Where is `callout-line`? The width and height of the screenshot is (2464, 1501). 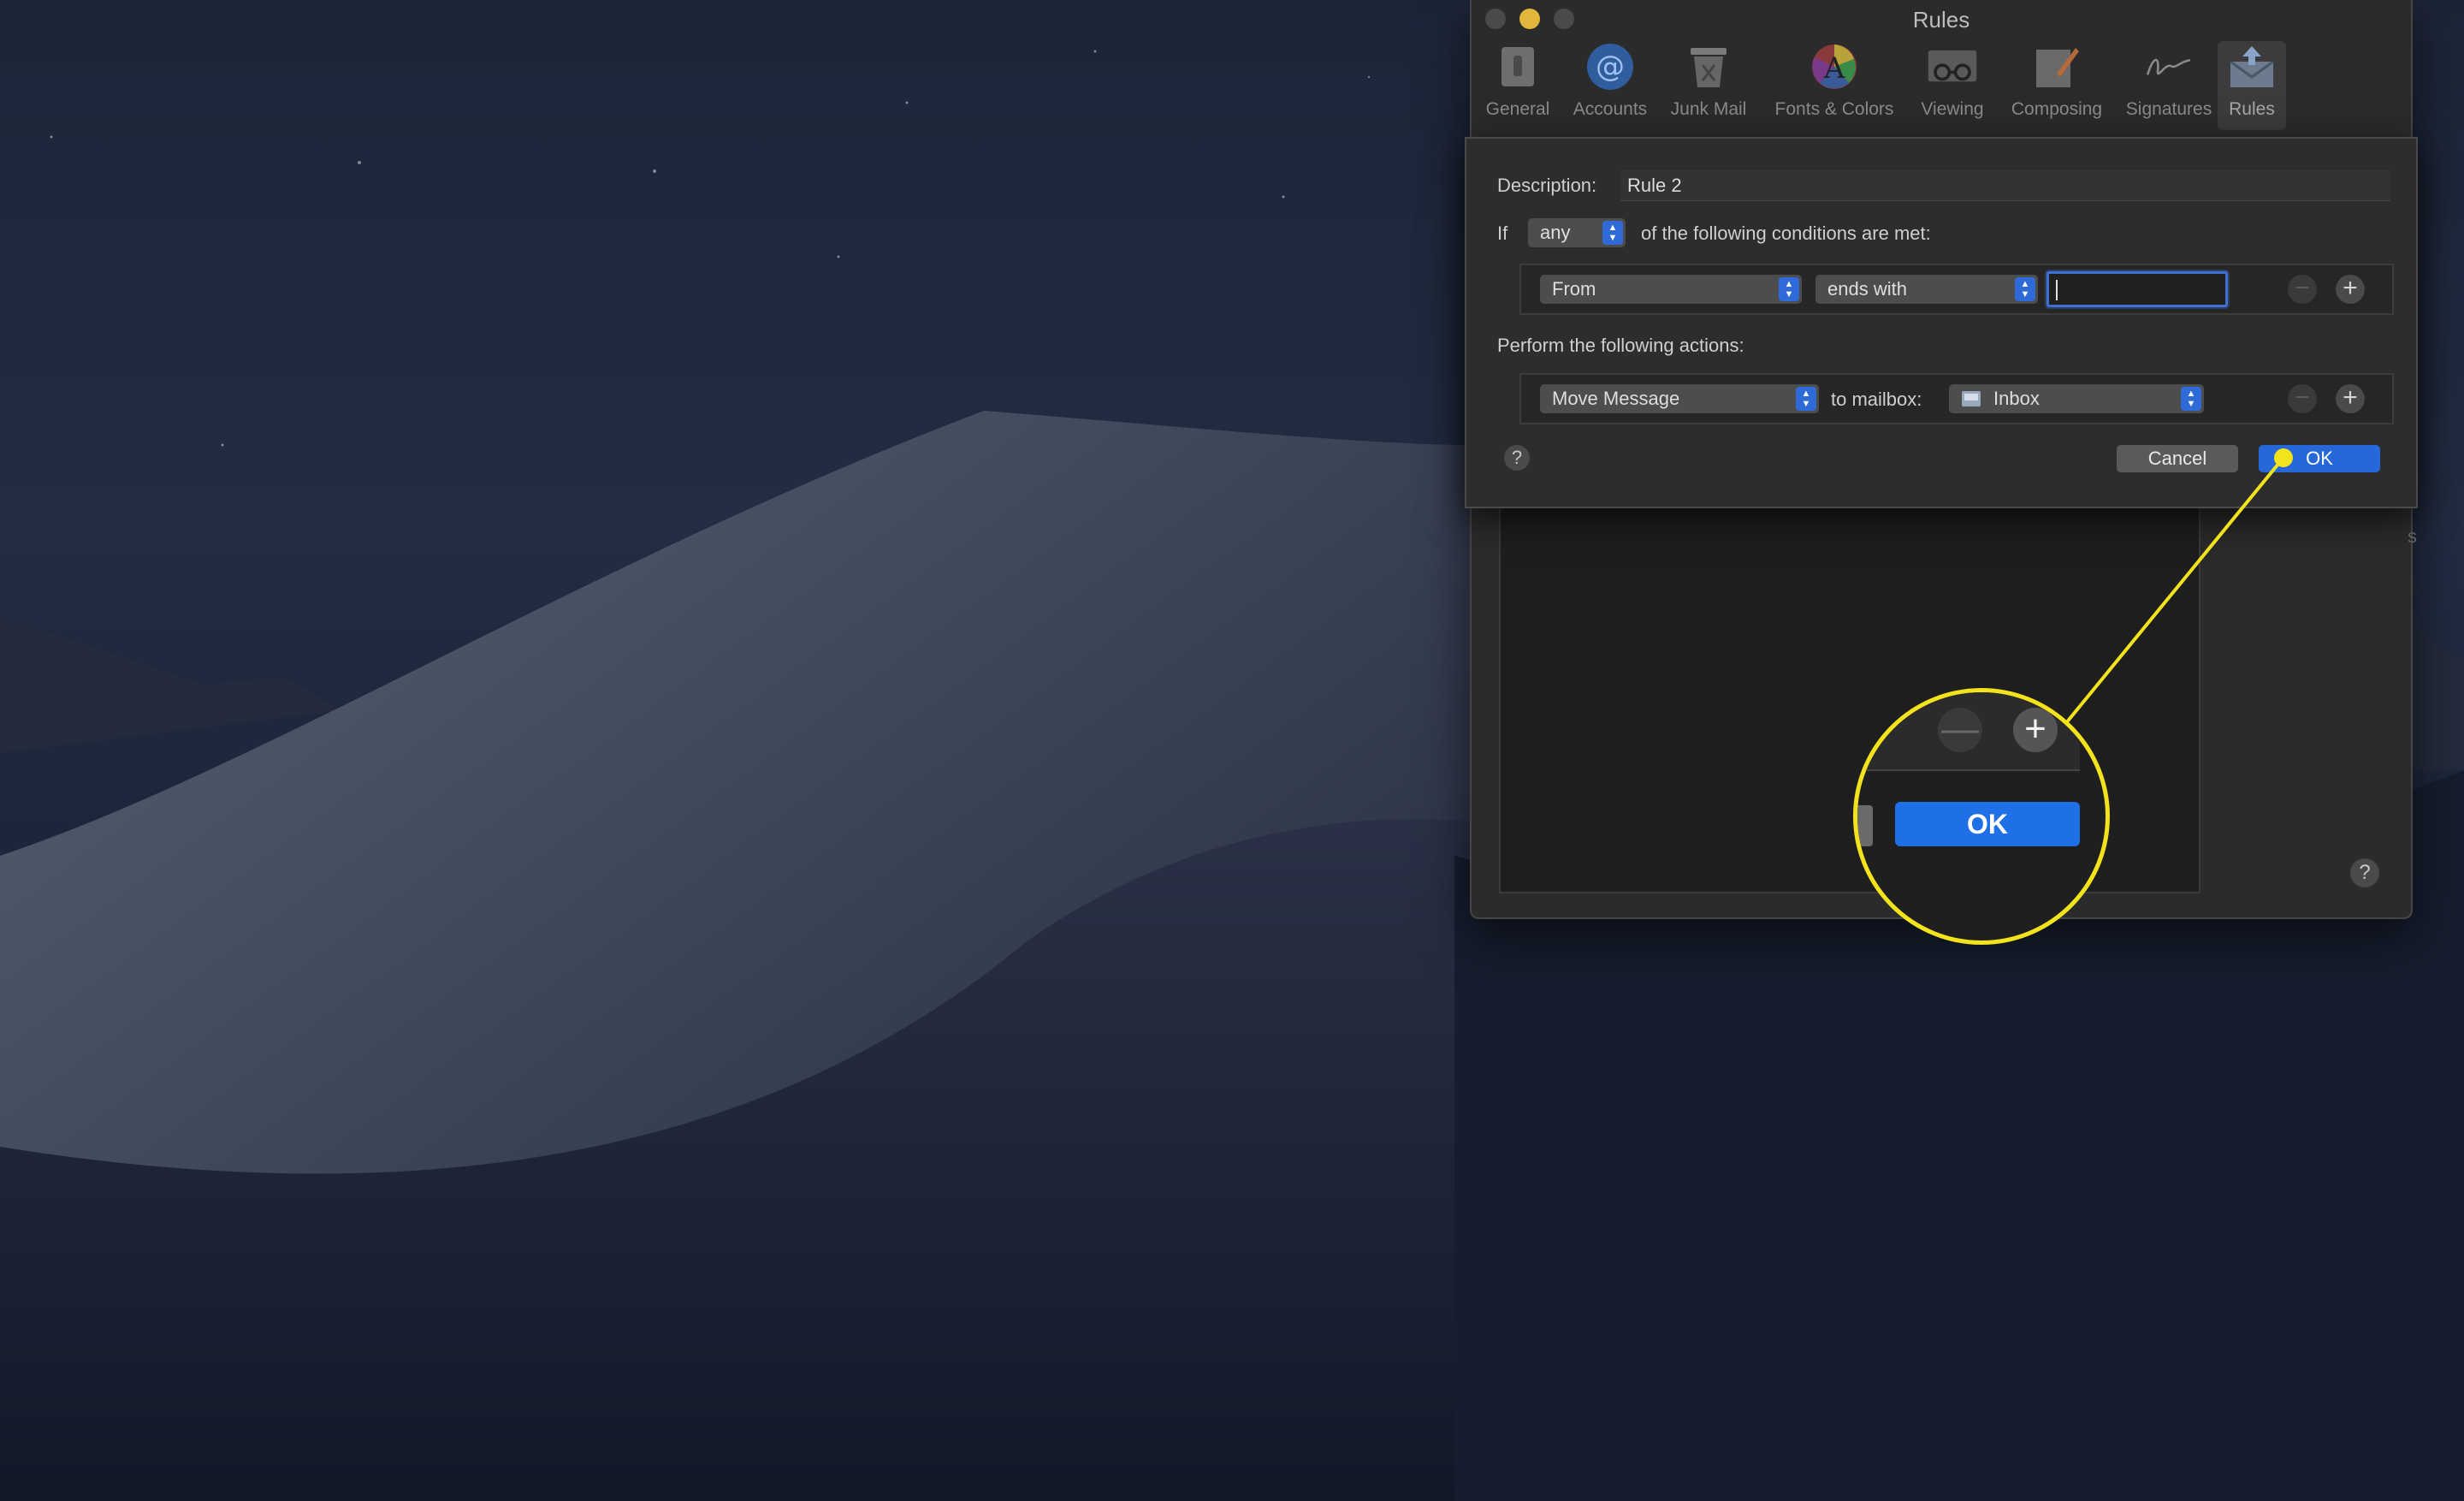 callout-line is located at coordinates (2174, 592).